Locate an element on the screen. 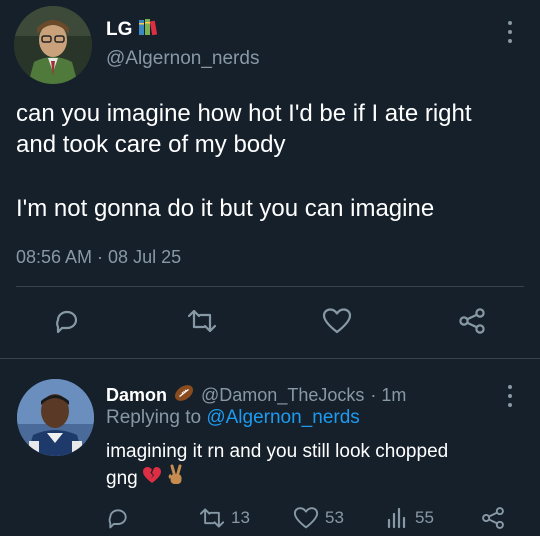  retweet-icon is located at coordinates (202, 321).